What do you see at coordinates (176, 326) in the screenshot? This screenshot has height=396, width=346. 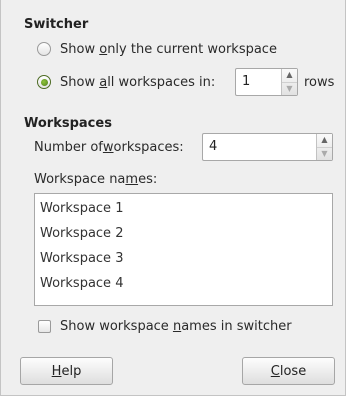 I see `checkbox-label: Show workspace names in switcher` at bounding box center [176, 326].